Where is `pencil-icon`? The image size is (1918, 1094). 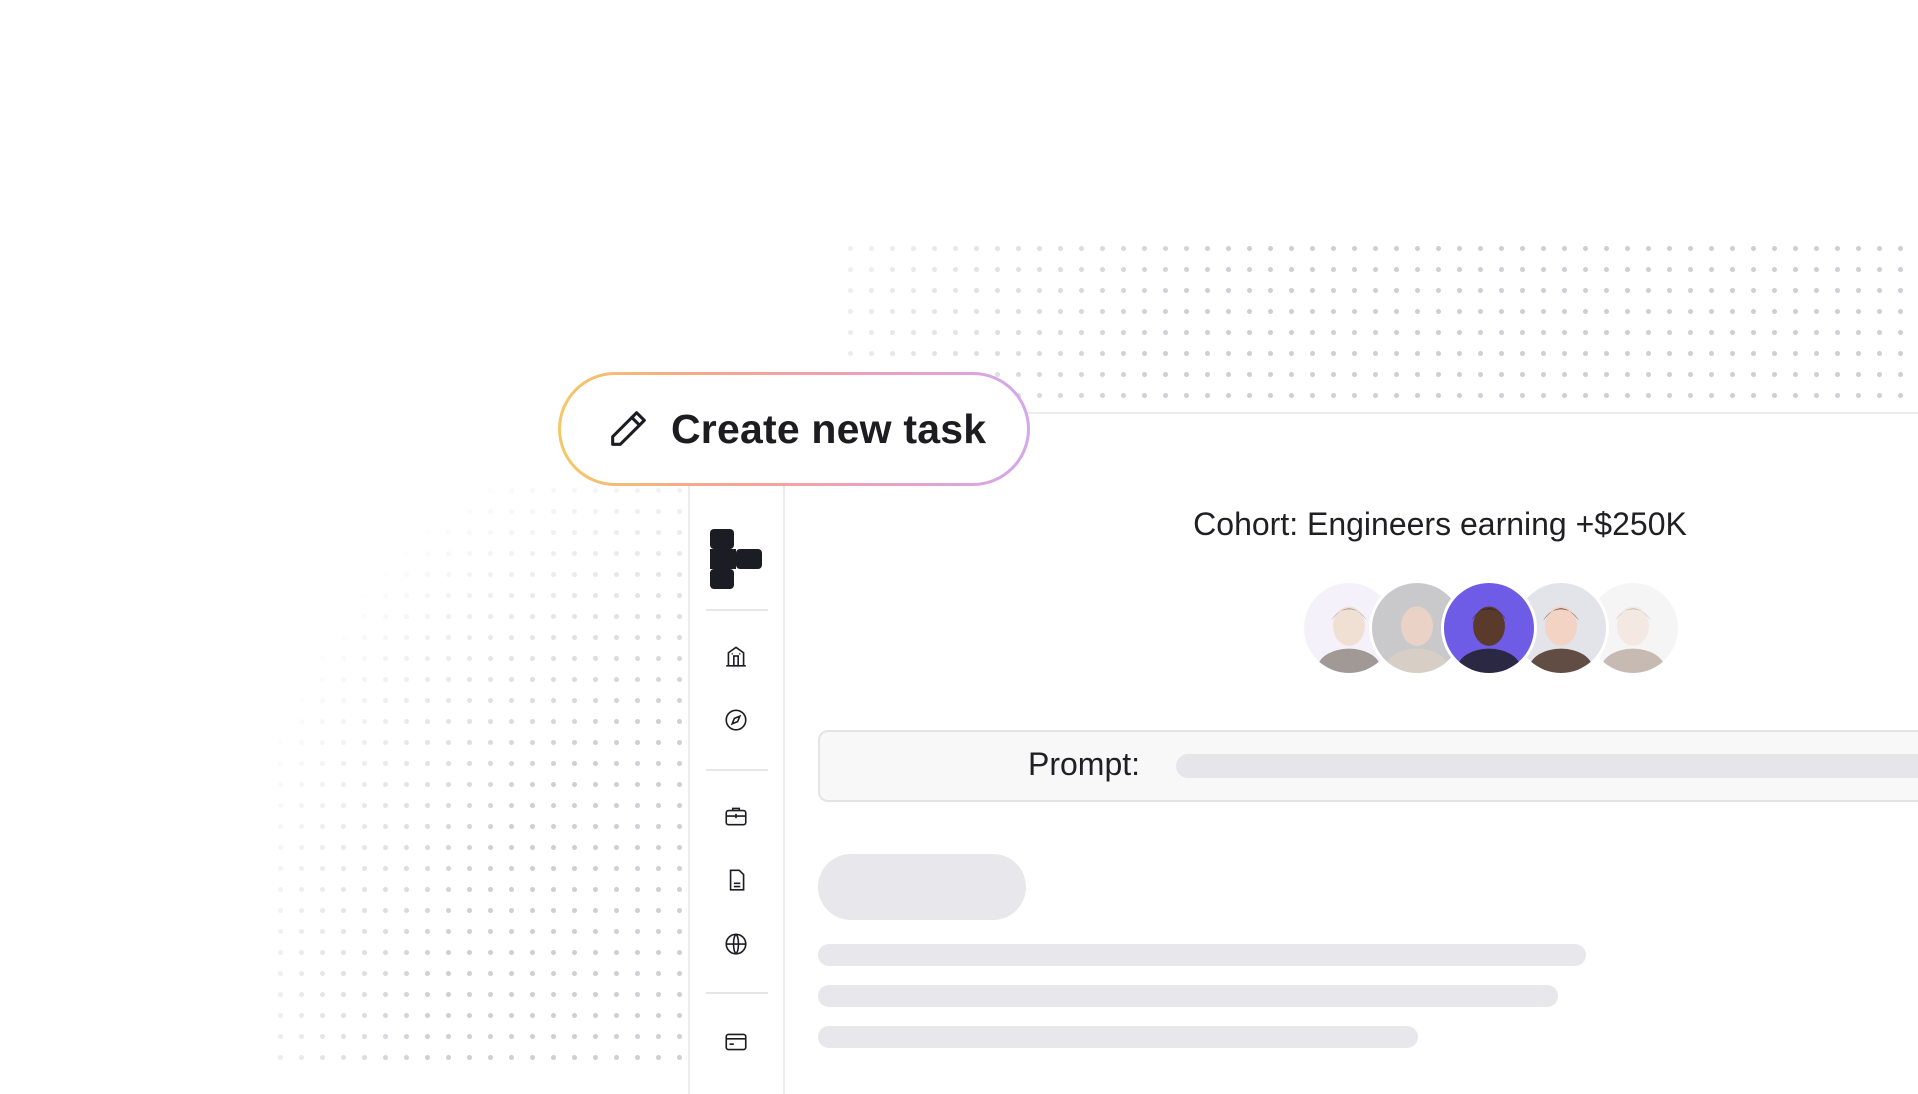 pencil-icon is located at coordinates (628, 428).